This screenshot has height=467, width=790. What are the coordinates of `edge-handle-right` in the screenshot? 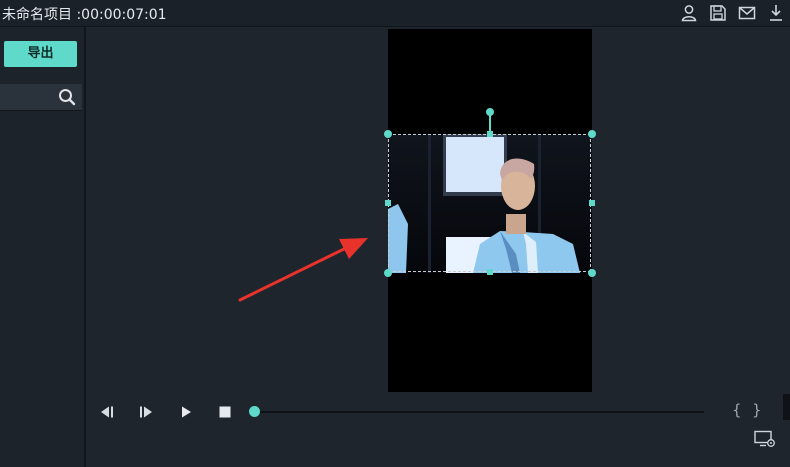 It's located at (592, 203).